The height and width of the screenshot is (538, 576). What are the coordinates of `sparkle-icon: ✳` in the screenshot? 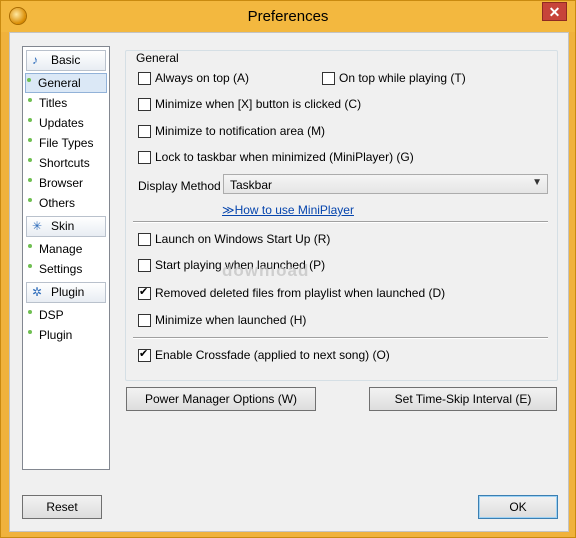 It's located at (37, 226).